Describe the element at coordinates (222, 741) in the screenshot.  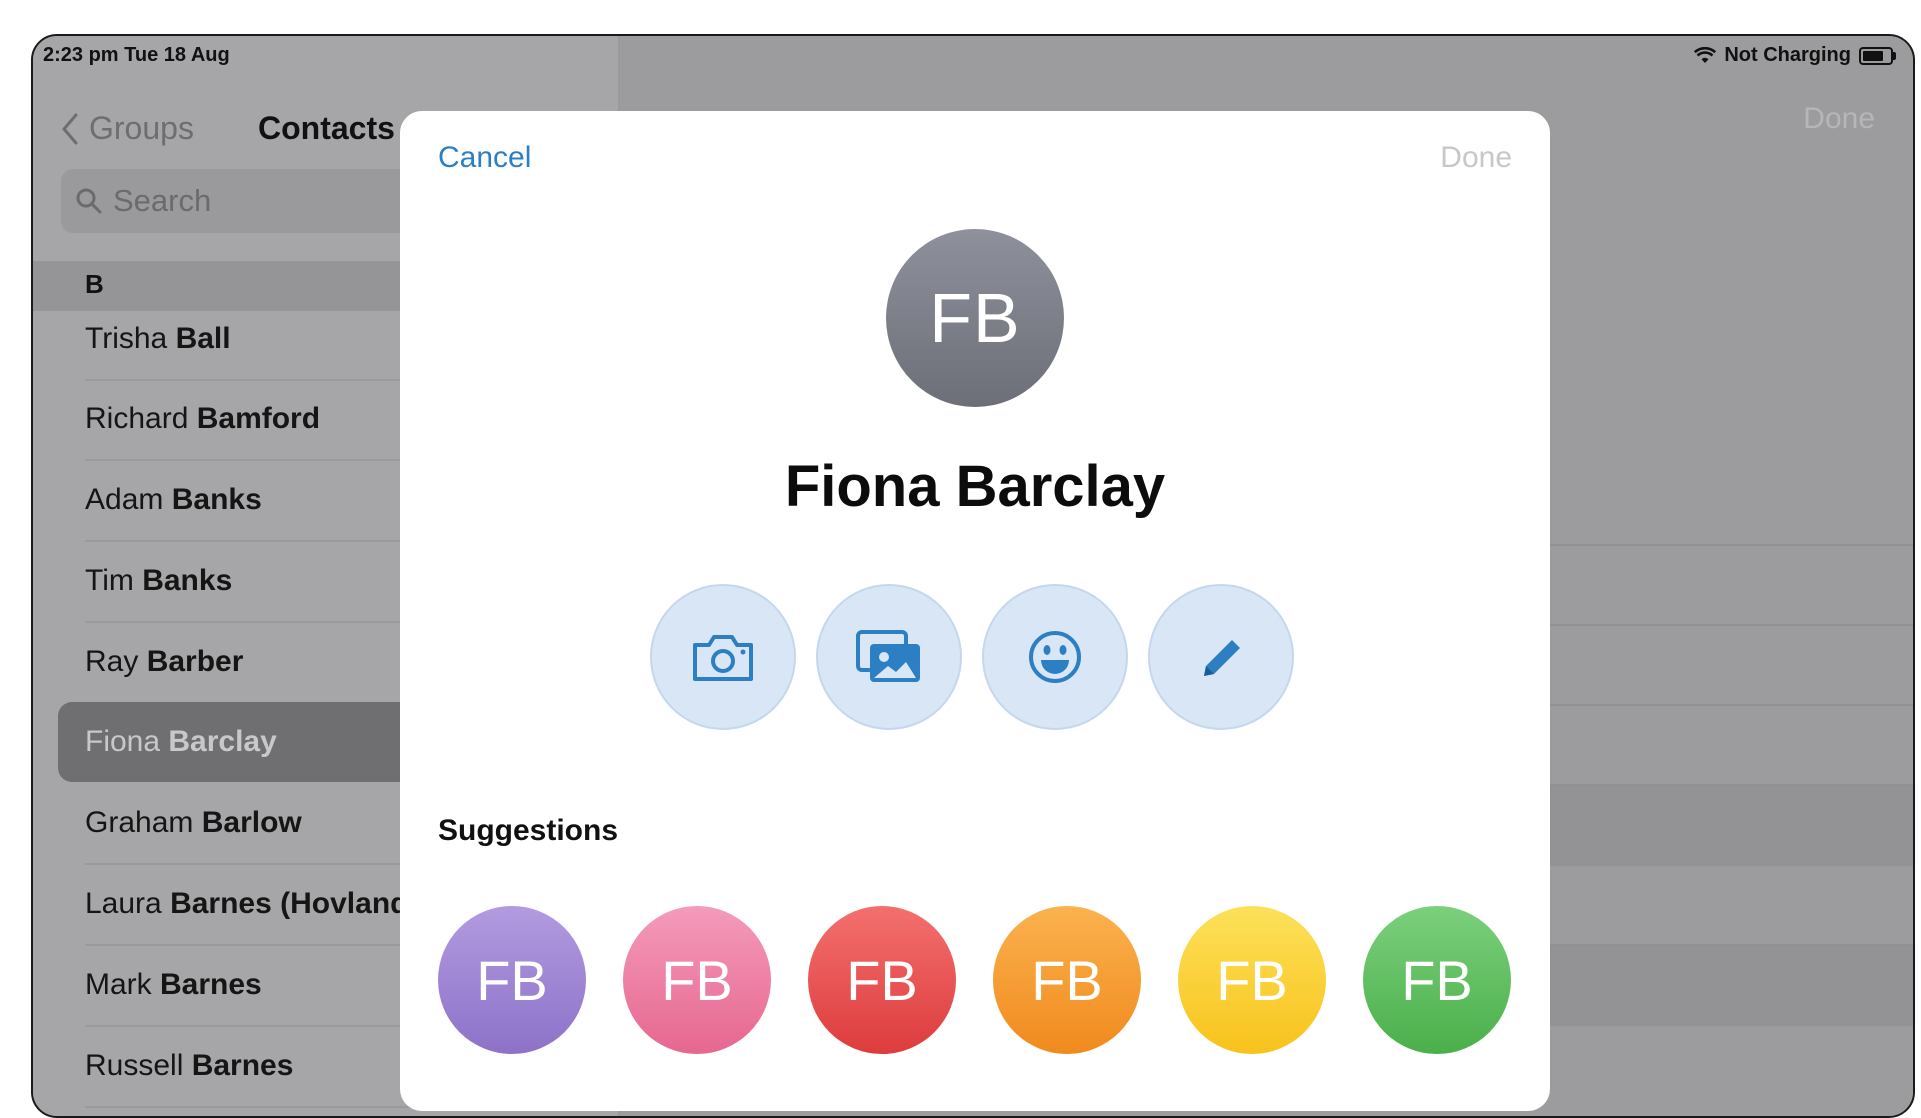
I see `contact-last-name: Barclay` at that location.